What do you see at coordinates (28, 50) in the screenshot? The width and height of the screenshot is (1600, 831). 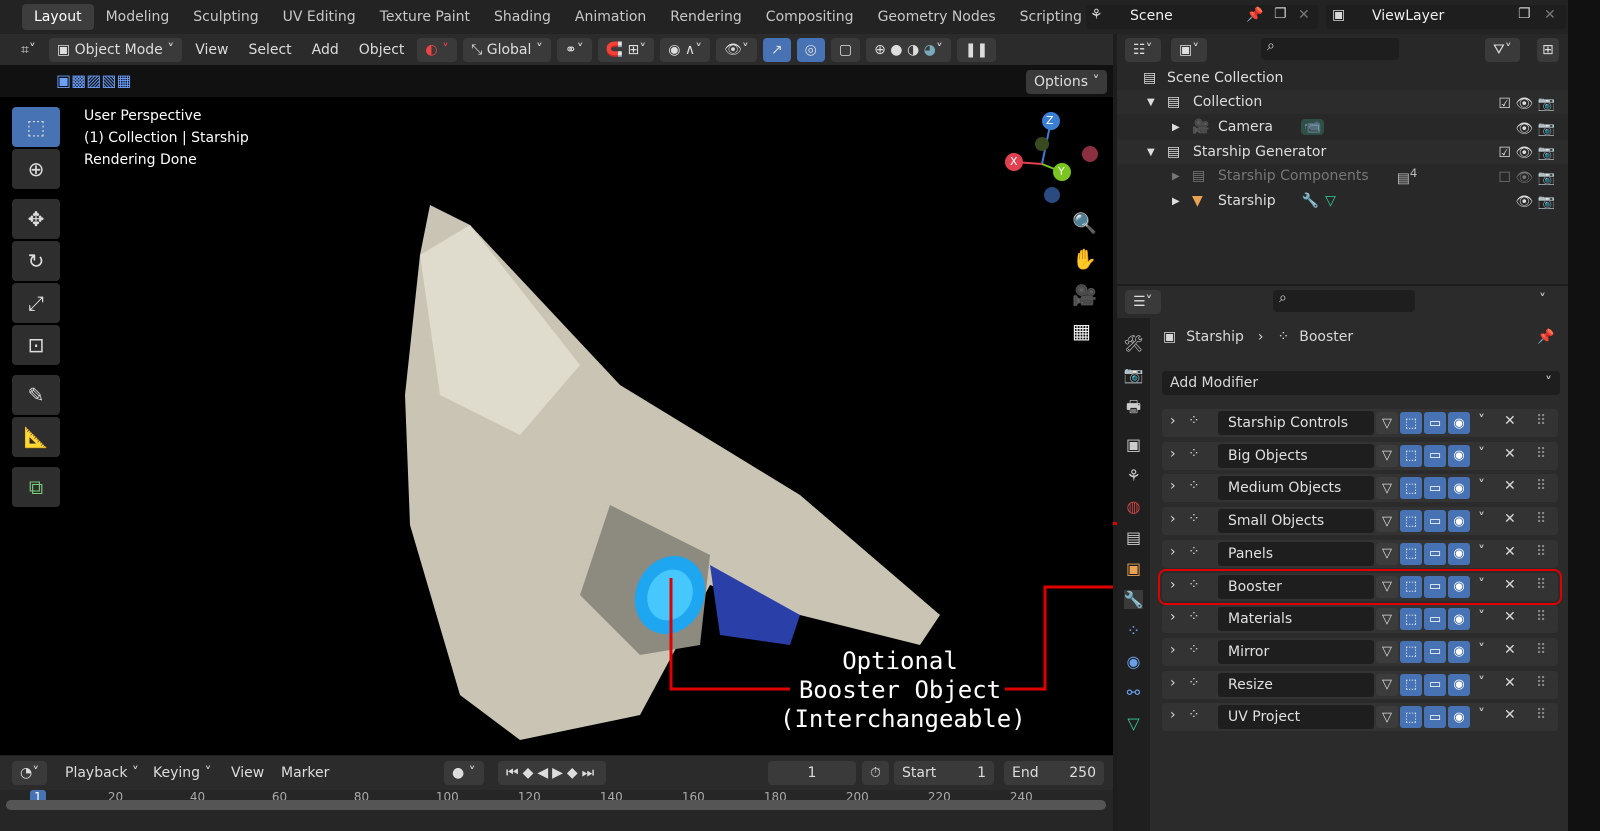 I see `editor-type-icon: ⌗˅` at bounding box center [28, 50].